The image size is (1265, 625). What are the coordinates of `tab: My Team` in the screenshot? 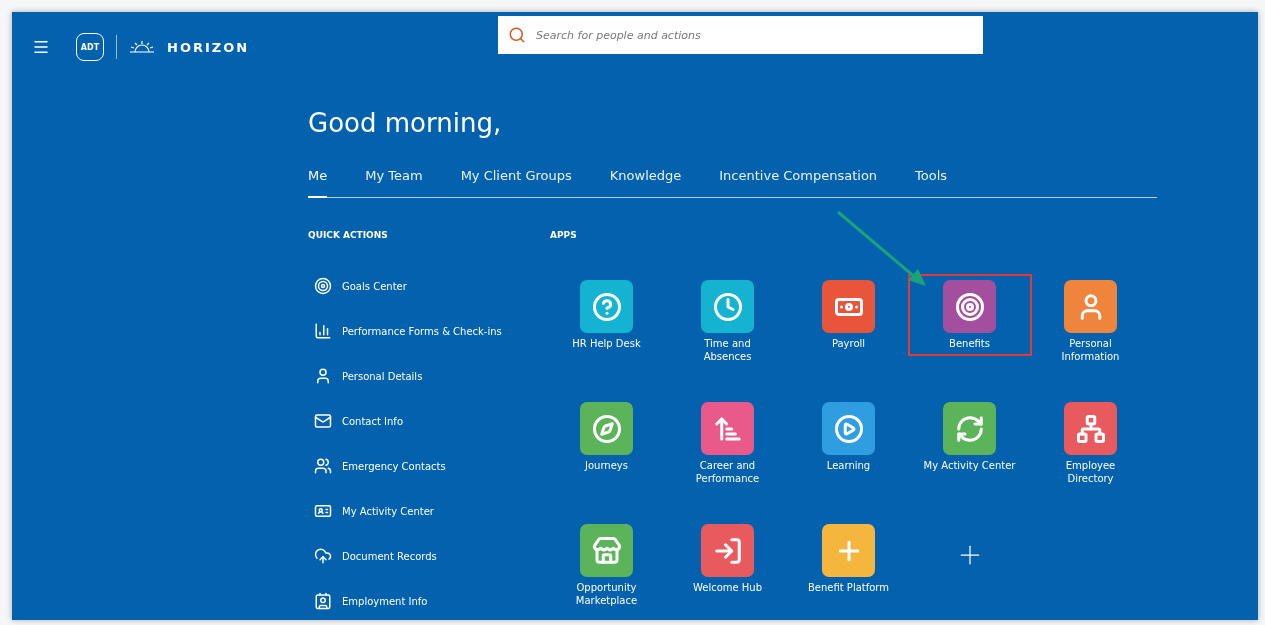 It's located at (394, 183).